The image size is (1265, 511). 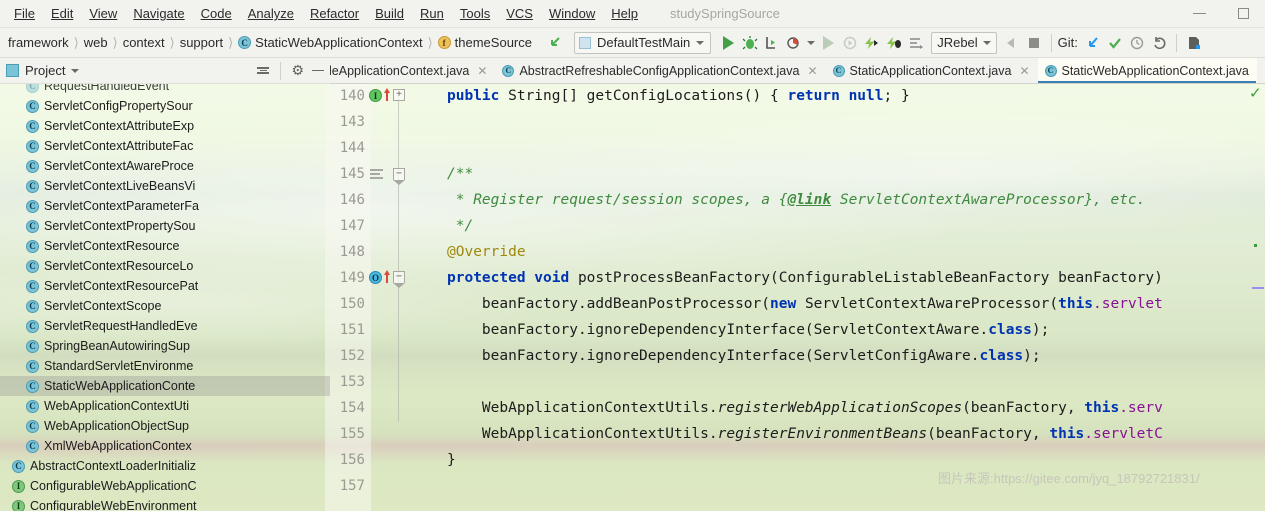 What do you see at coordinates (62, 13) in the screenshot?
I see `menu-item-edit: Edit` at bounding box center [62, 13].